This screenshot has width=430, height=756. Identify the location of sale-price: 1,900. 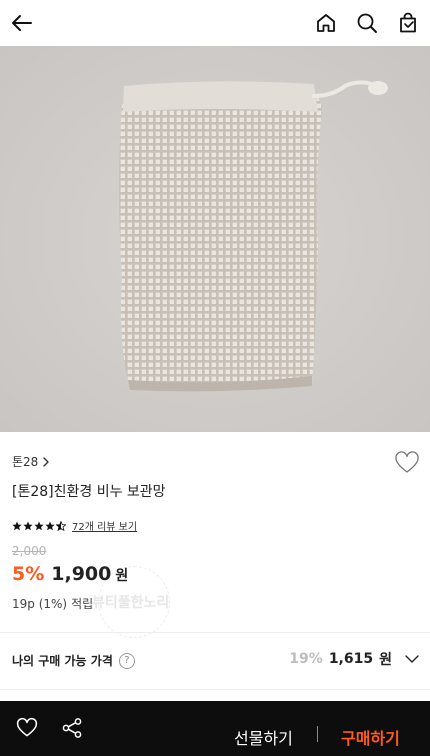
(81, 574).